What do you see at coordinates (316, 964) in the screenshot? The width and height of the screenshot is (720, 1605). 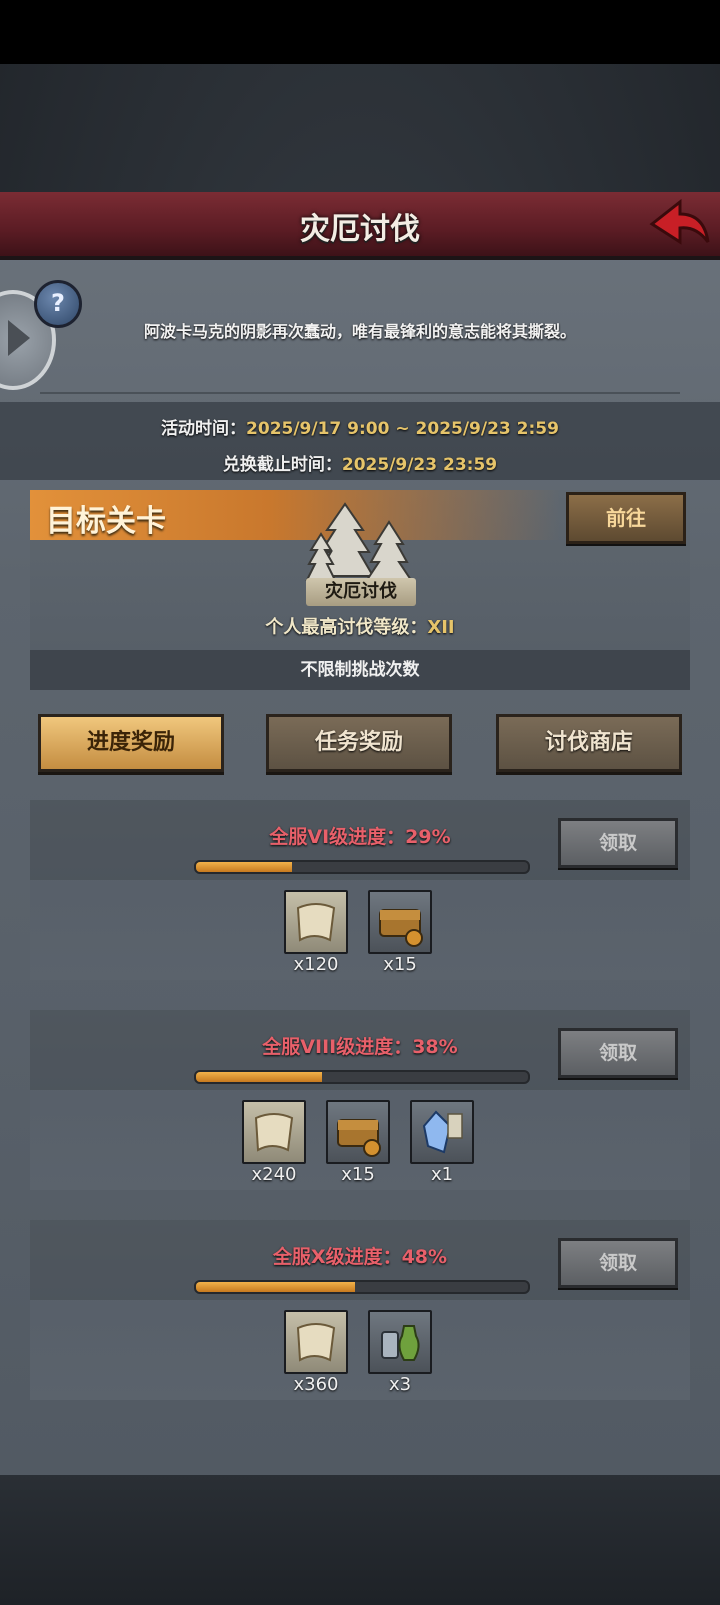 I see `item-quantity: x120` at bounding box center [316, 964].